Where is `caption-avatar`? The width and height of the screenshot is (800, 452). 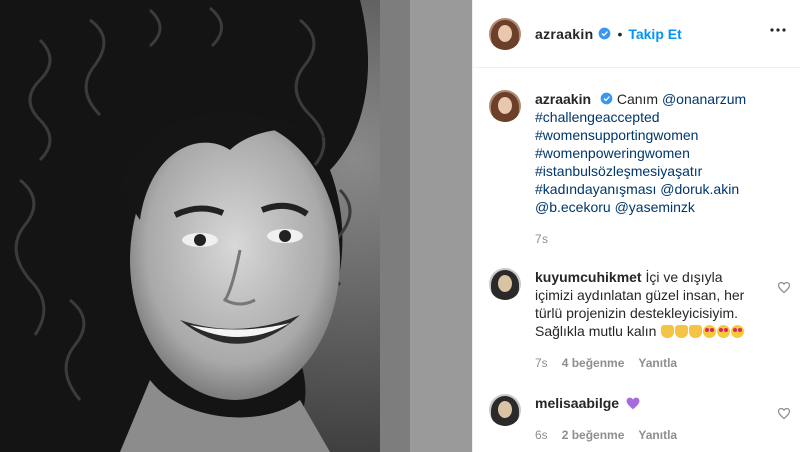 caption-avatar is located at coordinates (505, 106).